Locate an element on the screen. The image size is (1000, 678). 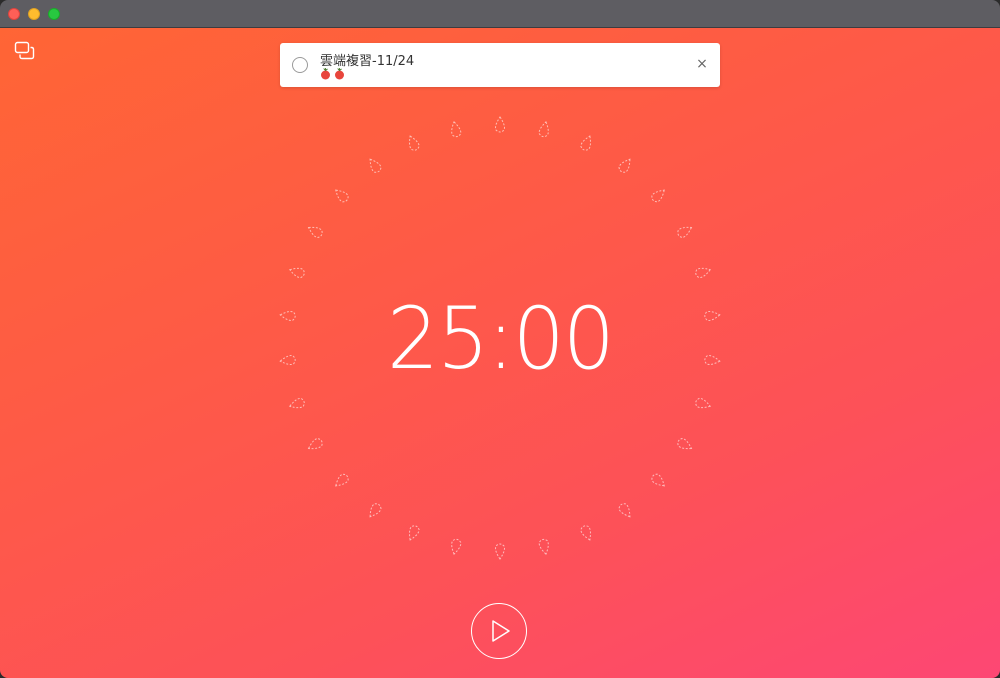
close-window-button is located at coordinates (14, 14).